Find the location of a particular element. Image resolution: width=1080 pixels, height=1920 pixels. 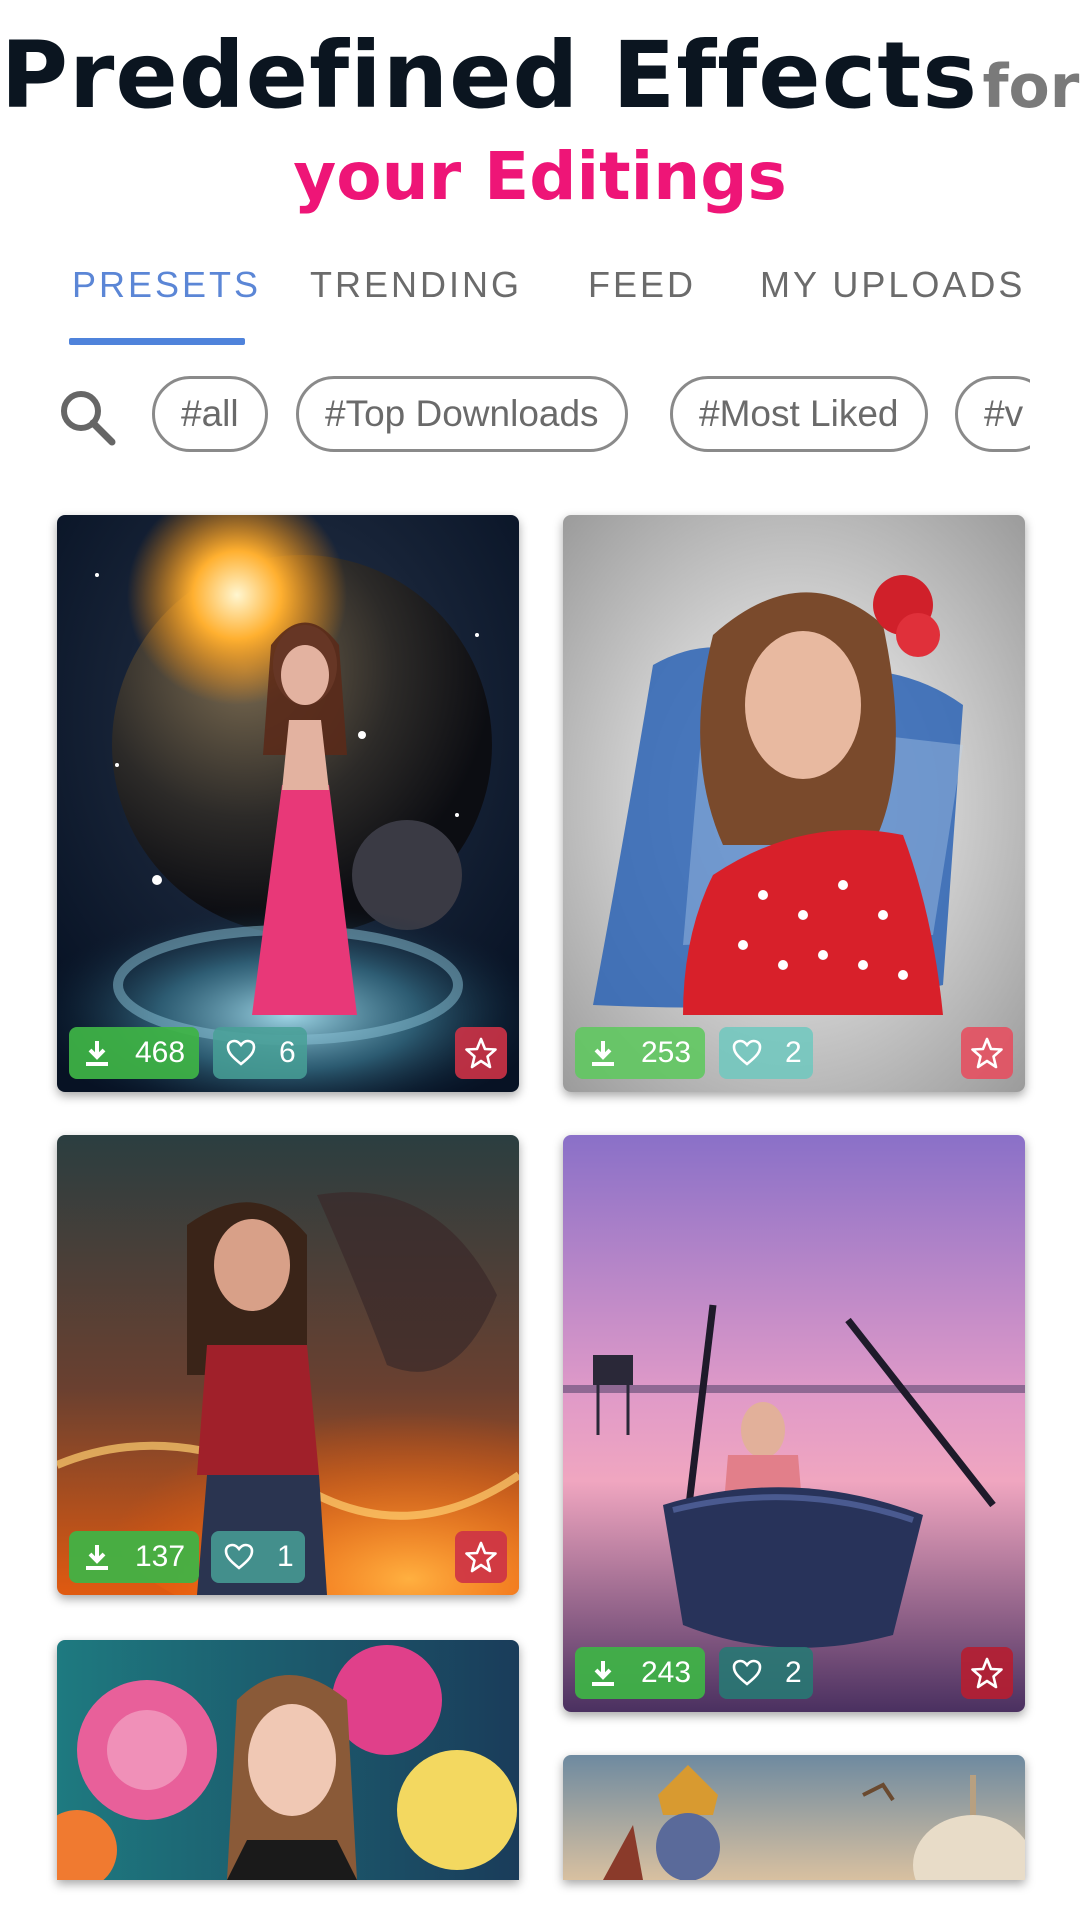

download-count-badge: 243 is located at coordinates (640, 1673).